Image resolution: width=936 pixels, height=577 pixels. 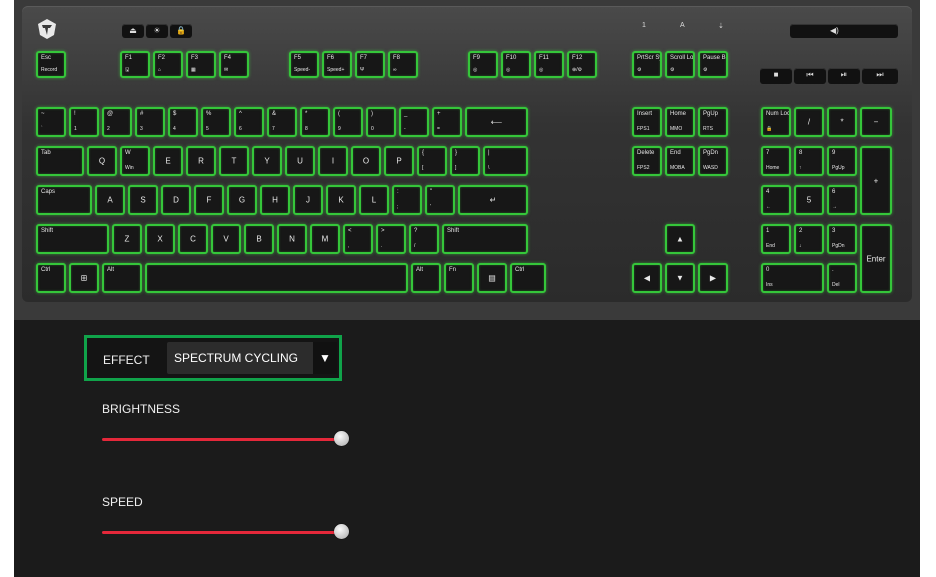 I want to click on key-y: Y, so click(x=267, y=161).